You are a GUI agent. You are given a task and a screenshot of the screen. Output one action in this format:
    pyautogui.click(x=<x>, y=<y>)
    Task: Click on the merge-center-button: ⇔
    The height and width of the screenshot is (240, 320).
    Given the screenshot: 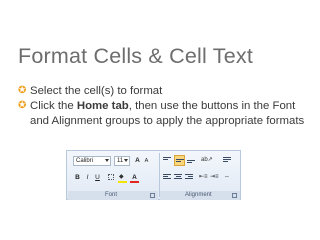 What is the action you would take?
    pyautogui.click(x=230, y=177)
    